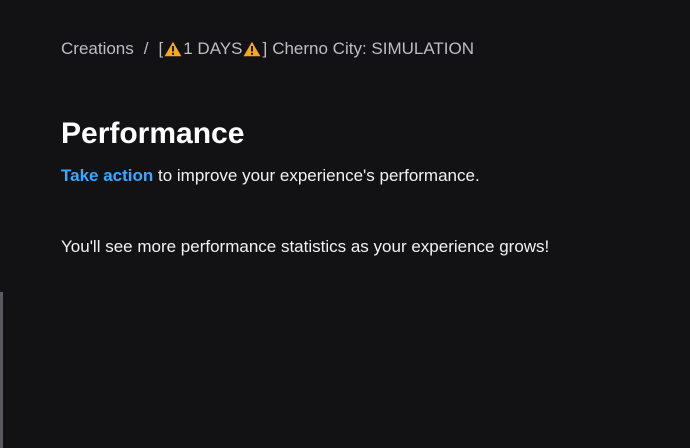  What do you see at coordinates (1, 224) in the screenshot?
I see `left-scrollbar` at bounding box center [1, 224].